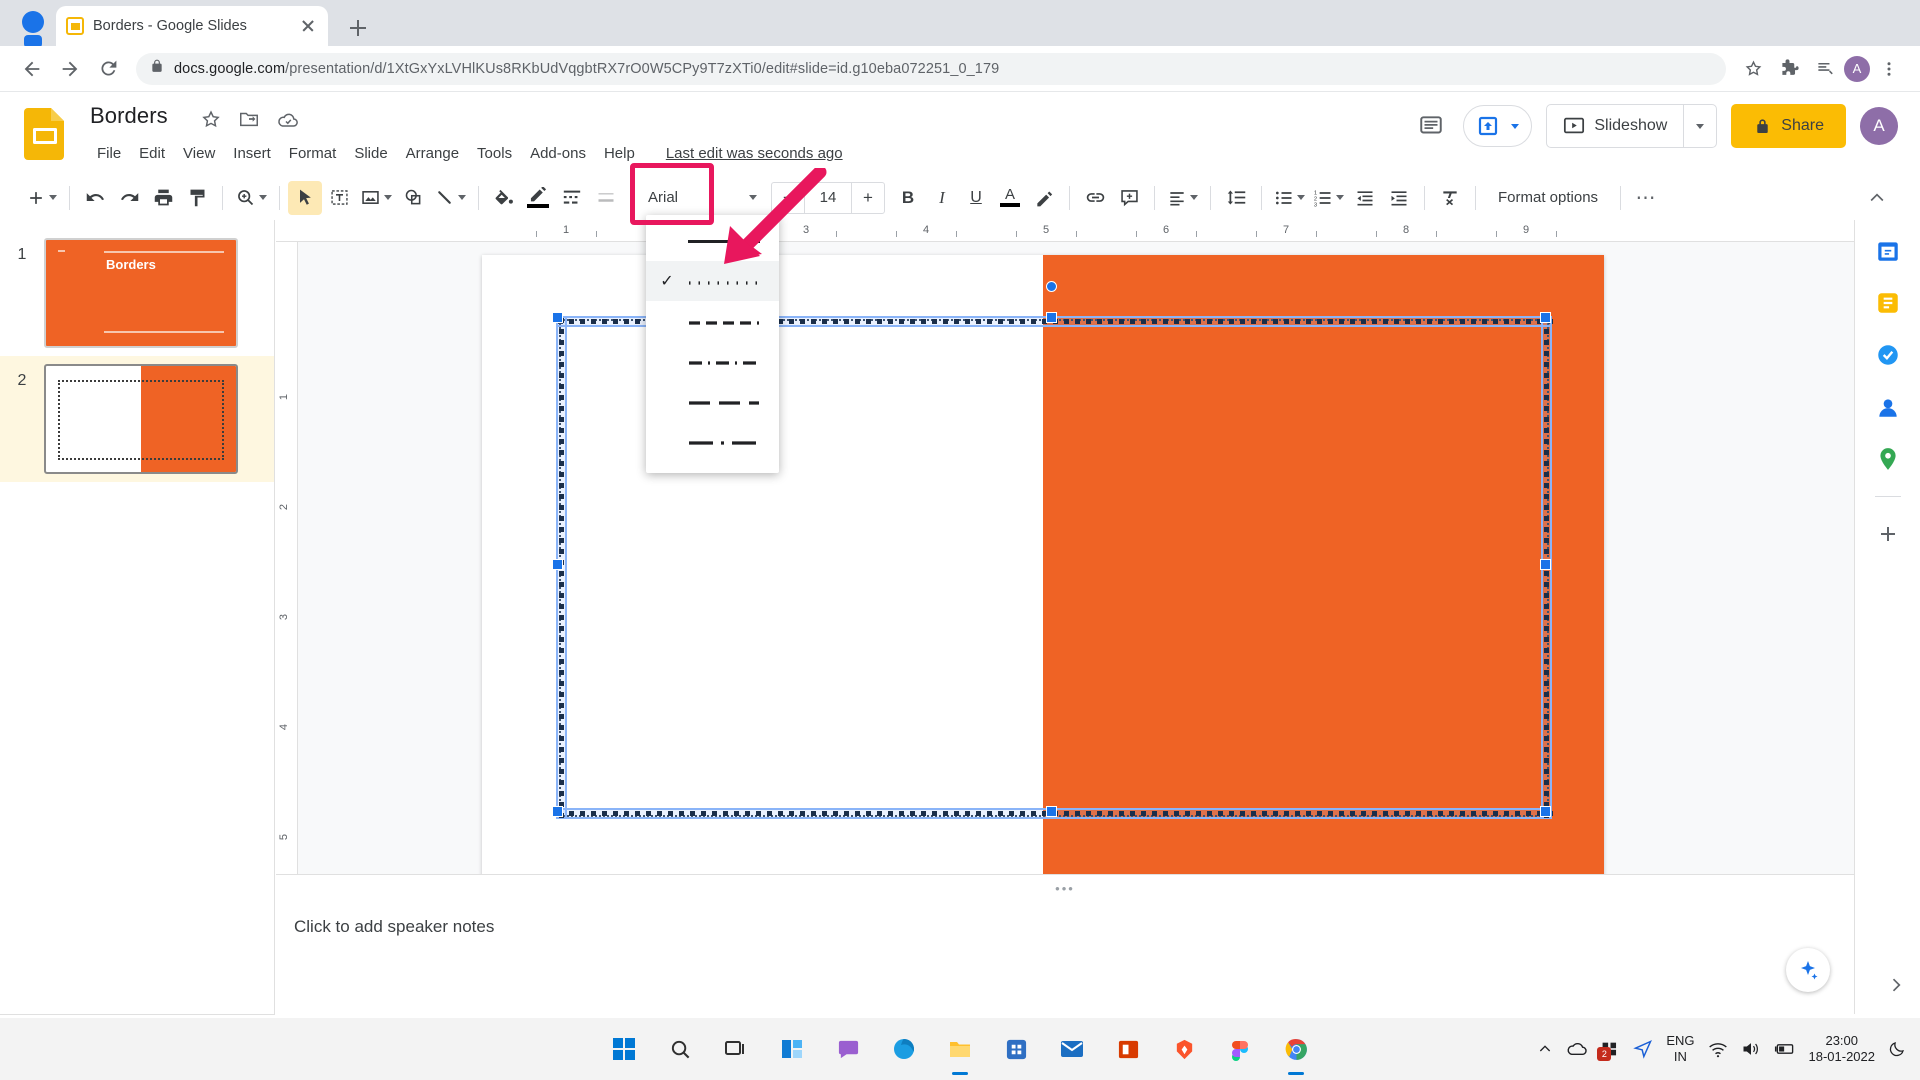 This screenshot has height=1080, width=1920. What do you see at coordinates (308, 26) in the screenshot?
I see `close-icon` at bounding box center [308, 26].